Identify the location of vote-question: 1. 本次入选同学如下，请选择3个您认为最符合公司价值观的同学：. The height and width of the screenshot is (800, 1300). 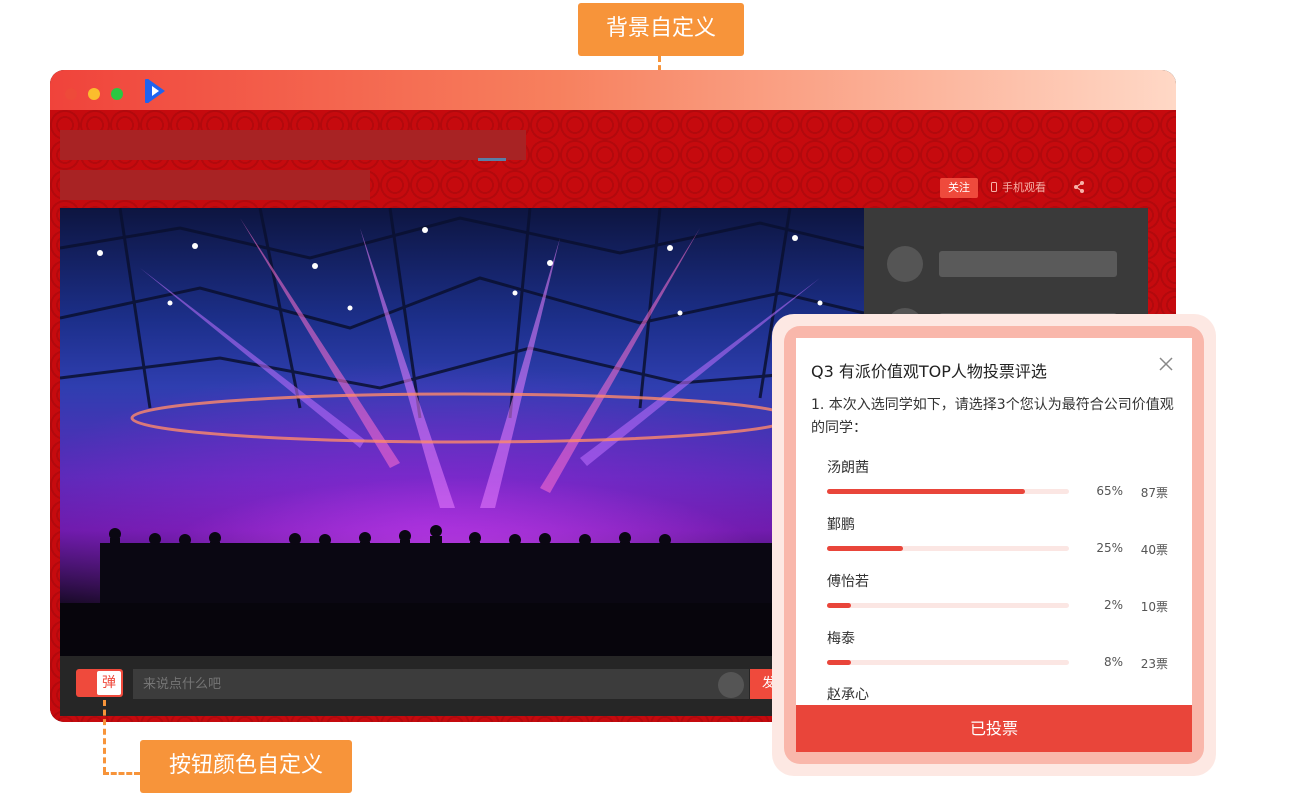
(992, 416).